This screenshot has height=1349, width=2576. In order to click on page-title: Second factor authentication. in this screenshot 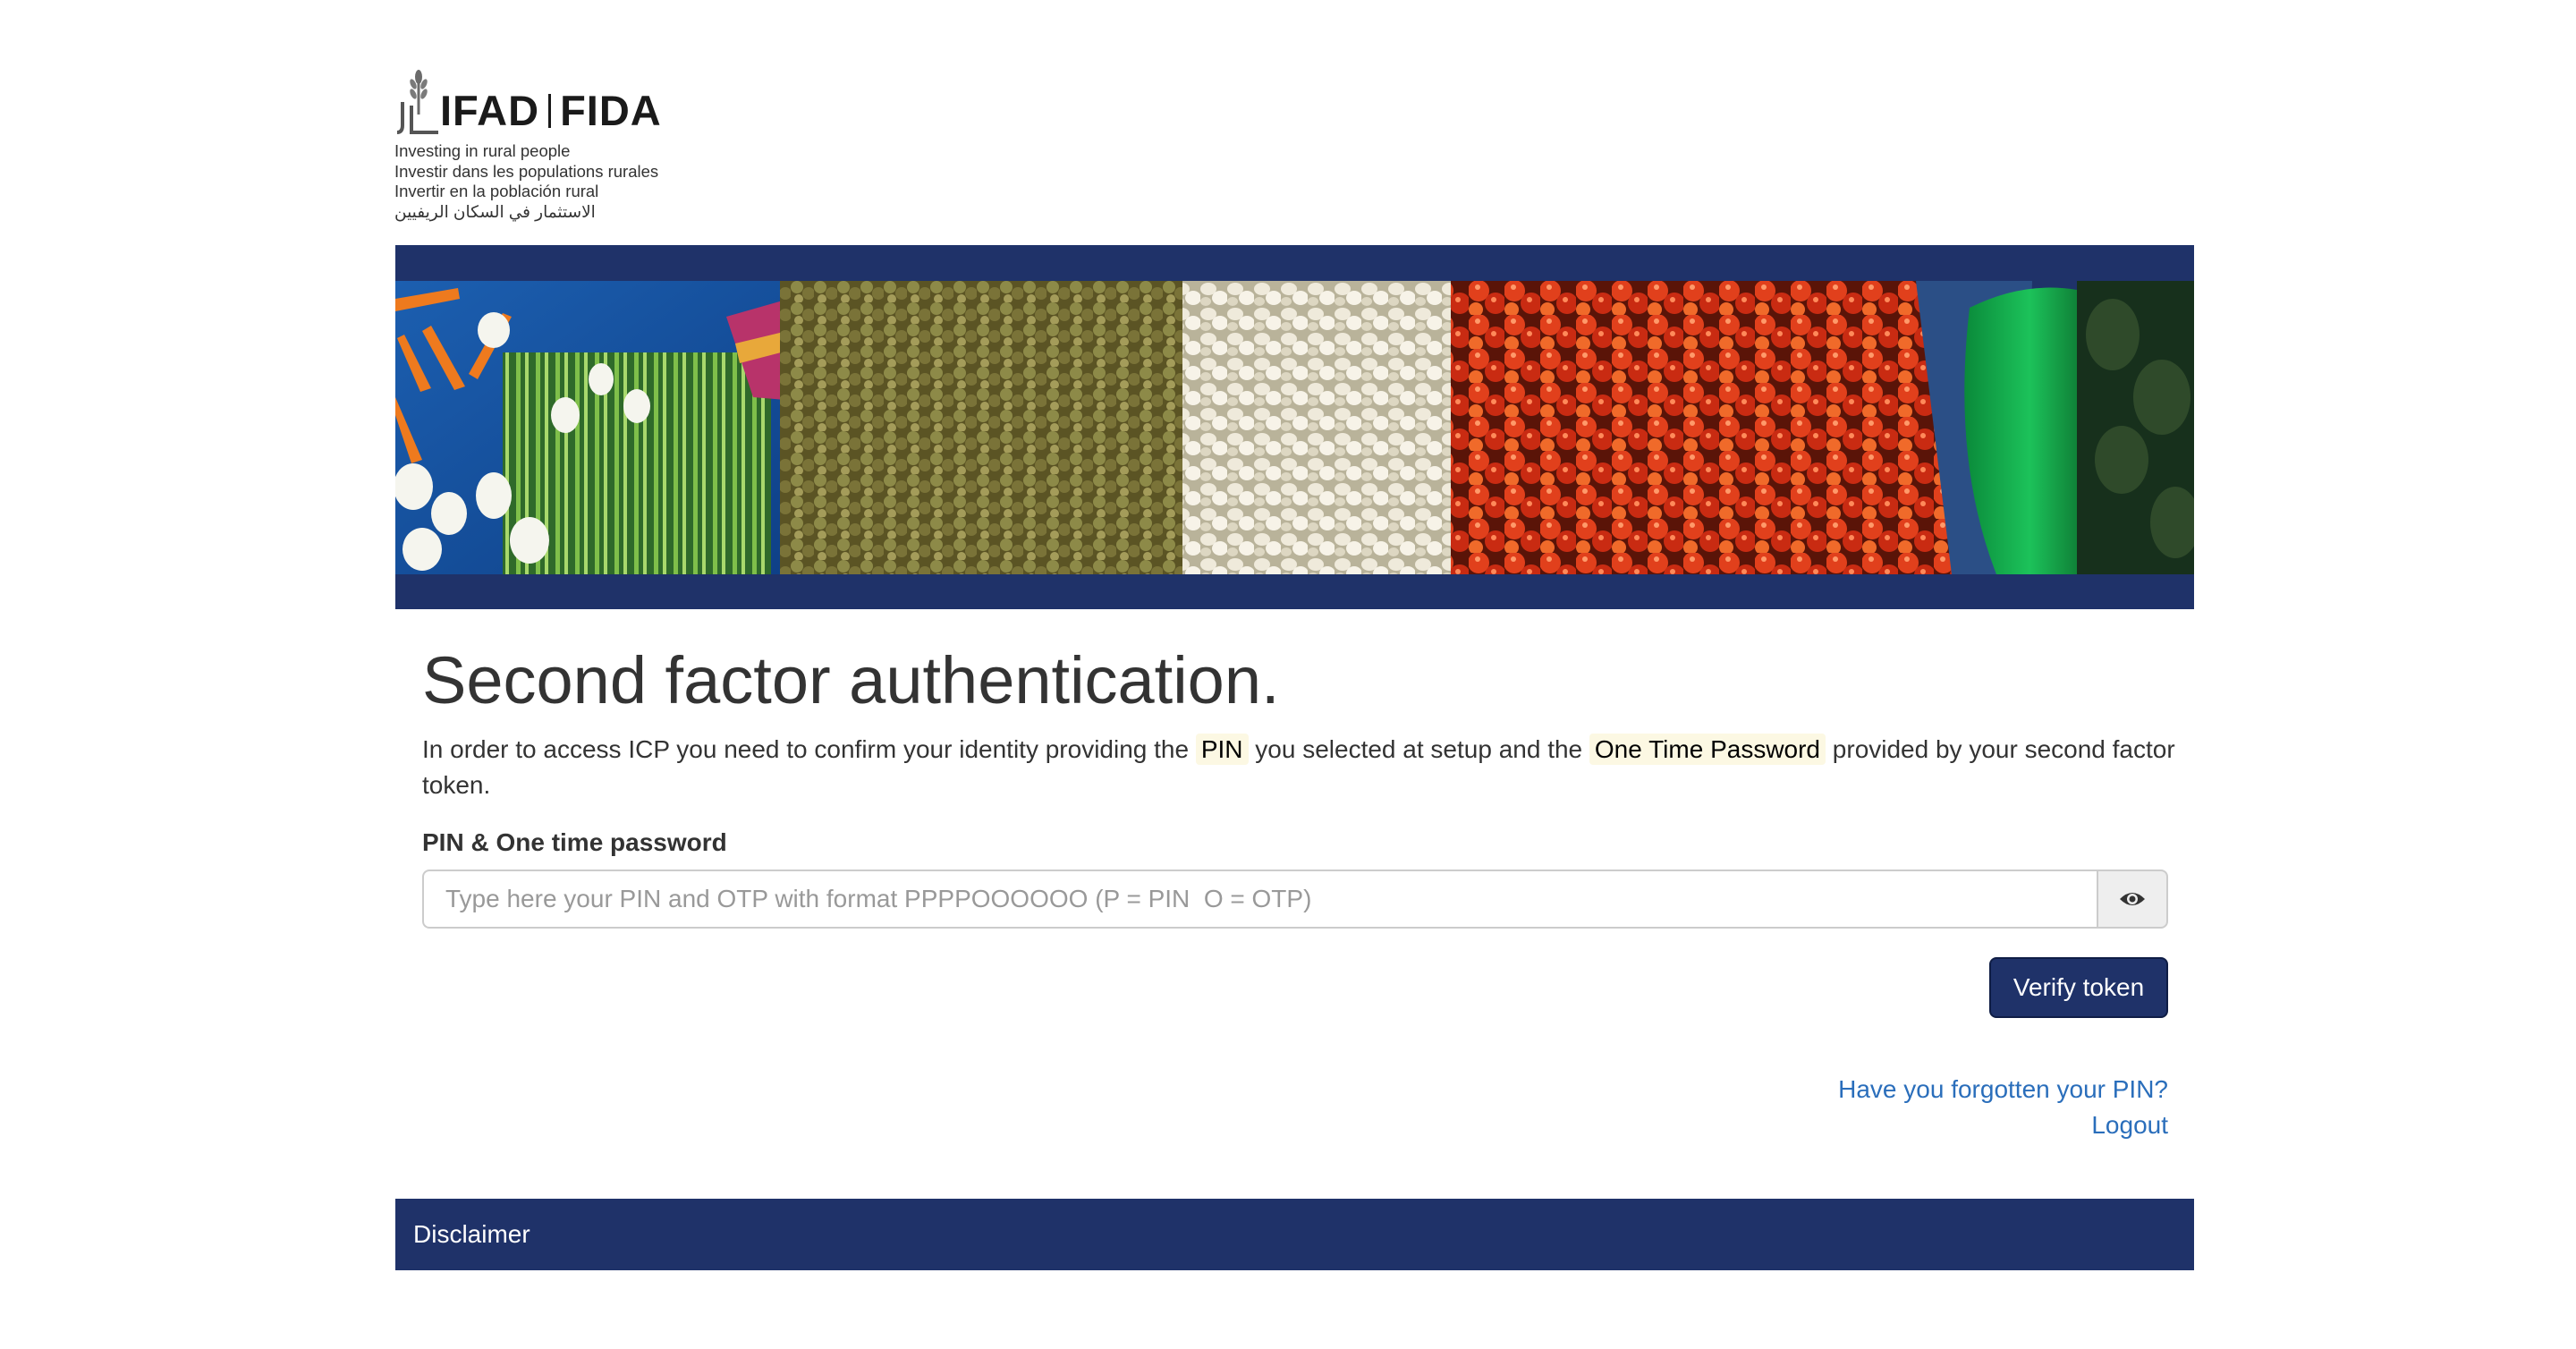, I will do `click(851, 680)`.